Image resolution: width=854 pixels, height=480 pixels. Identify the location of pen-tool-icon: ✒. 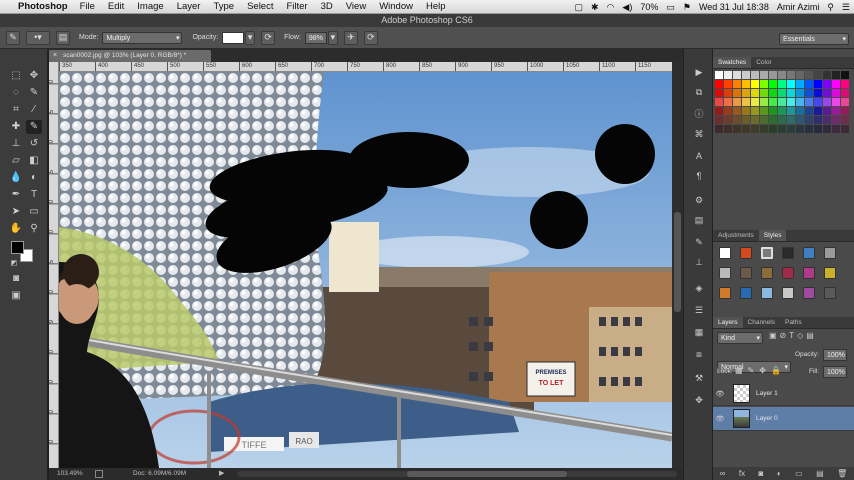
(16, 195).